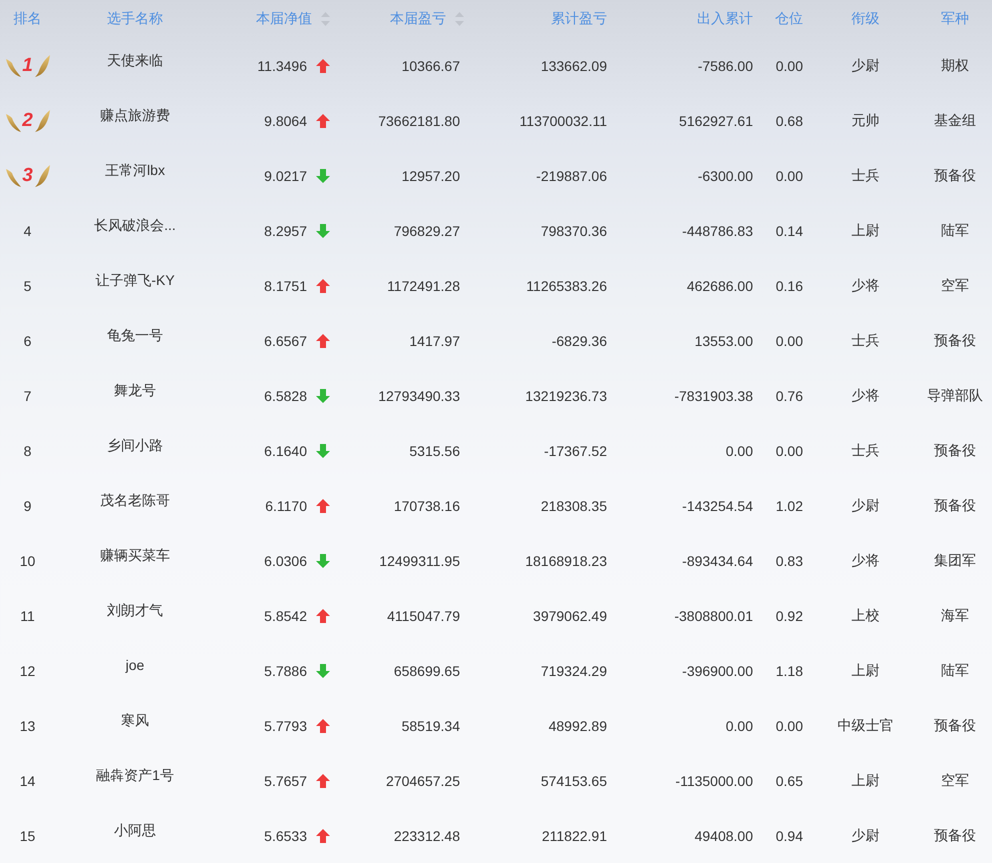 This screenshot has width=992, height=863. What do you see at coordinates (135, 776) in the screenshot?
I see `player-name: 融犇资产1号` at bounding box center [135, 776].